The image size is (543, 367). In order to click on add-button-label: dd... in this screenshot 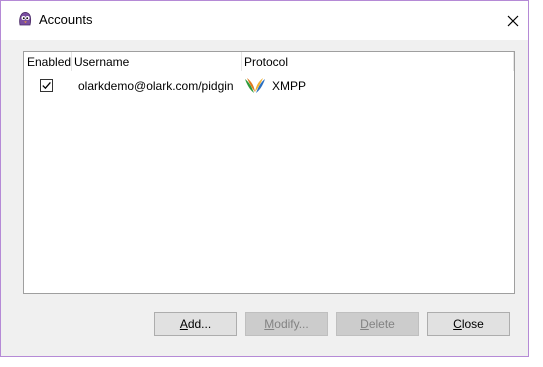, I will do `click(199, 324)`.